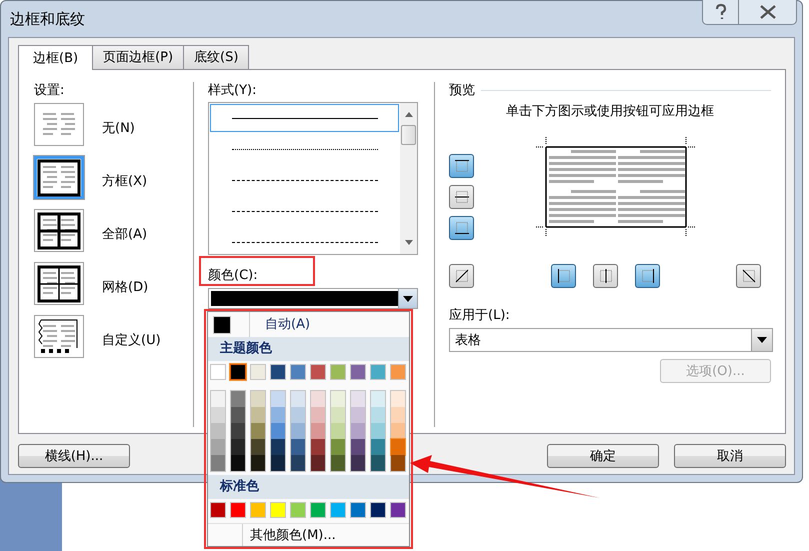 The width and height of the screenshot is (809, 551). I want to click on line-style-option, so click(304, 118).